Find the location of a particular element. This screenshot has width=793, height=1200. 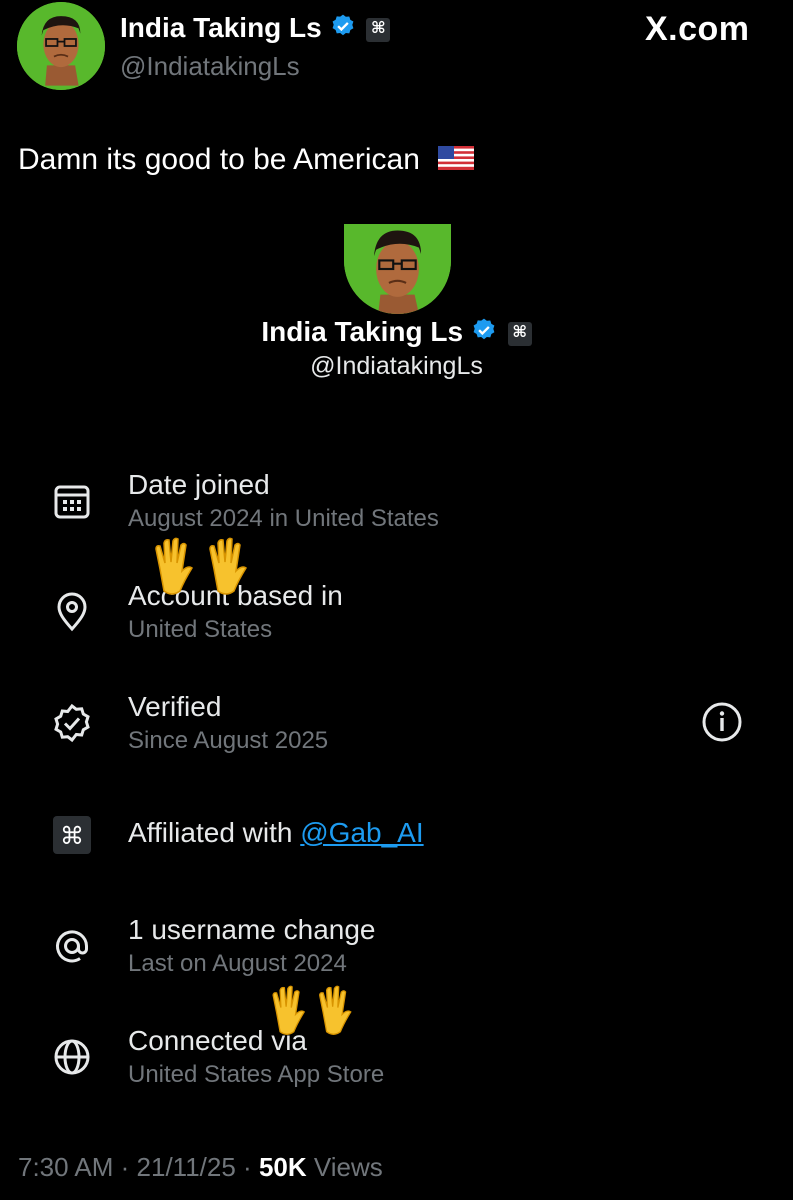

profile-name: India Taking Ls is located at coordinates (221, 27).